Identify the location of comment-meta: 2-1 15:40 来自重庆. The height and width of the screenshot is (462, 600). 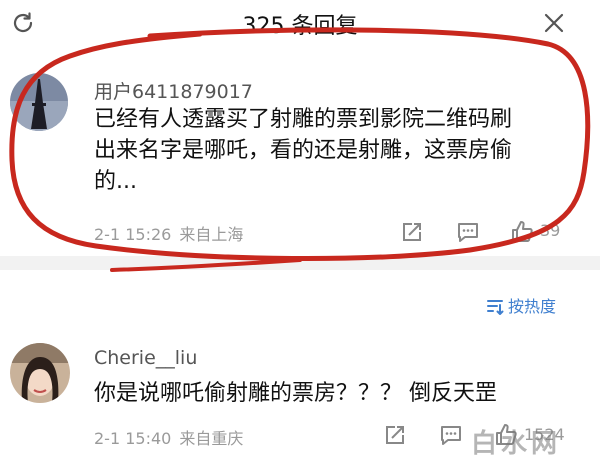
(168, 437).